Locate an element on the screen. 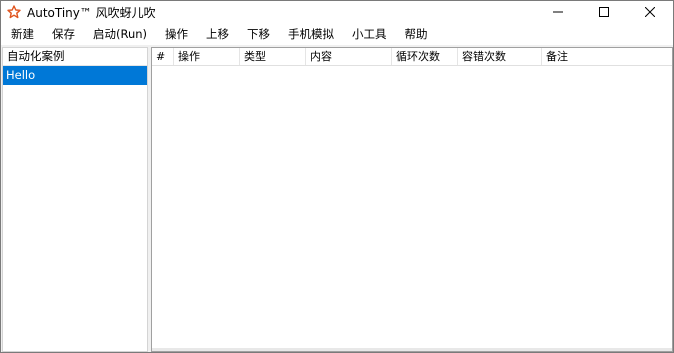  case-list-header: 自动化案例 is located at coordinates (75, 57).